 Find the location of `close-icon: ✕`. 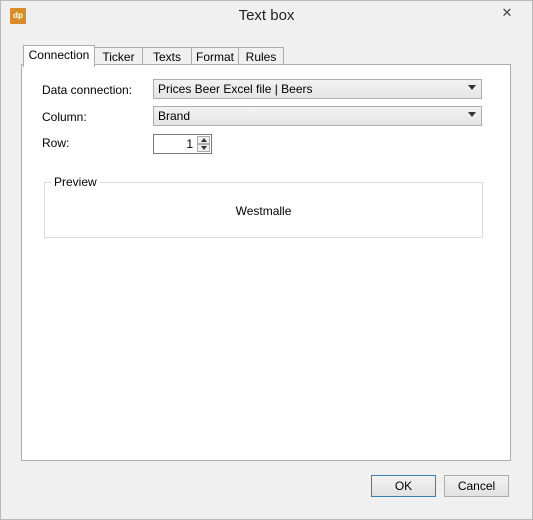

close-icon: ✕ is located at coordinates (507, 12).